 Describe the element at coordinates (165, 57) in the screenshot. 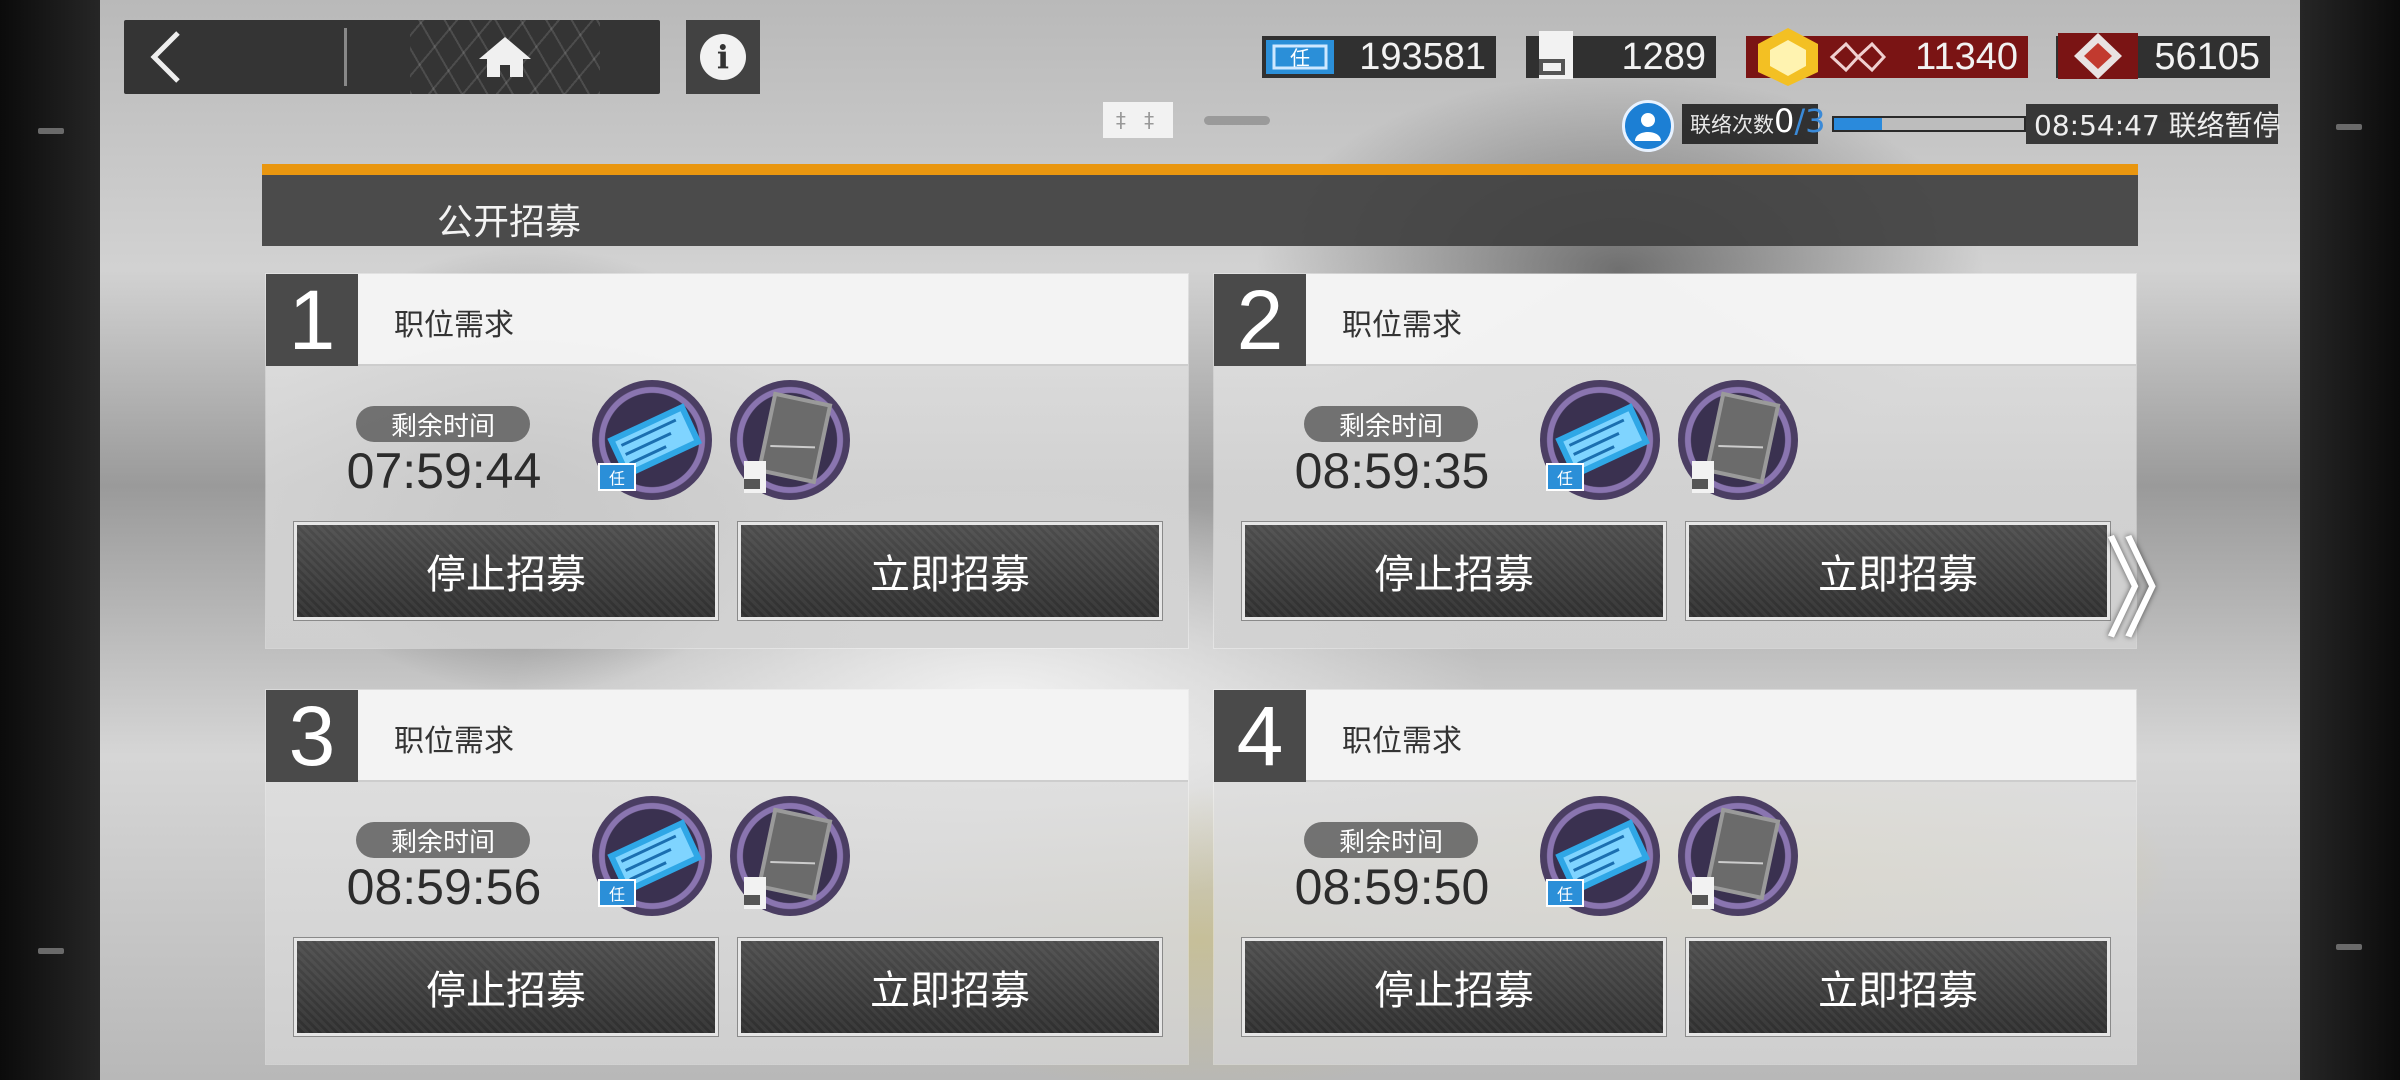

I see `back-chevron-icon` at that location.